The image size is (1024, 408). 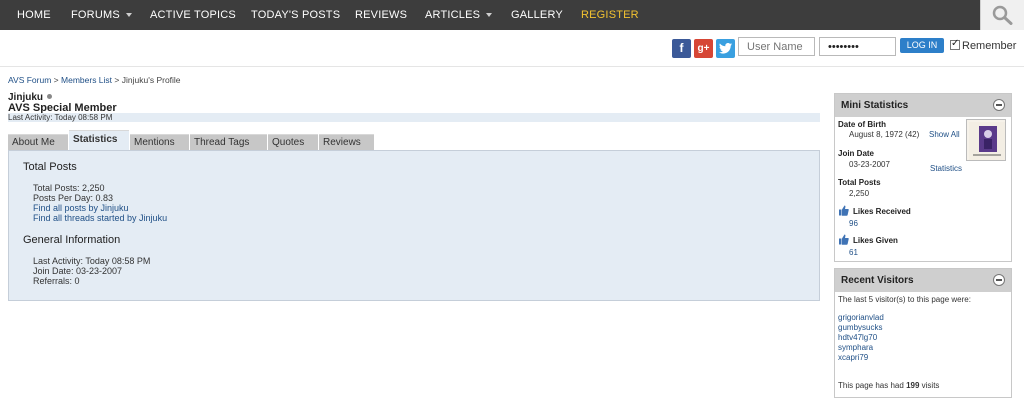 I want to click on search-button, so click(x=1002, y=15).